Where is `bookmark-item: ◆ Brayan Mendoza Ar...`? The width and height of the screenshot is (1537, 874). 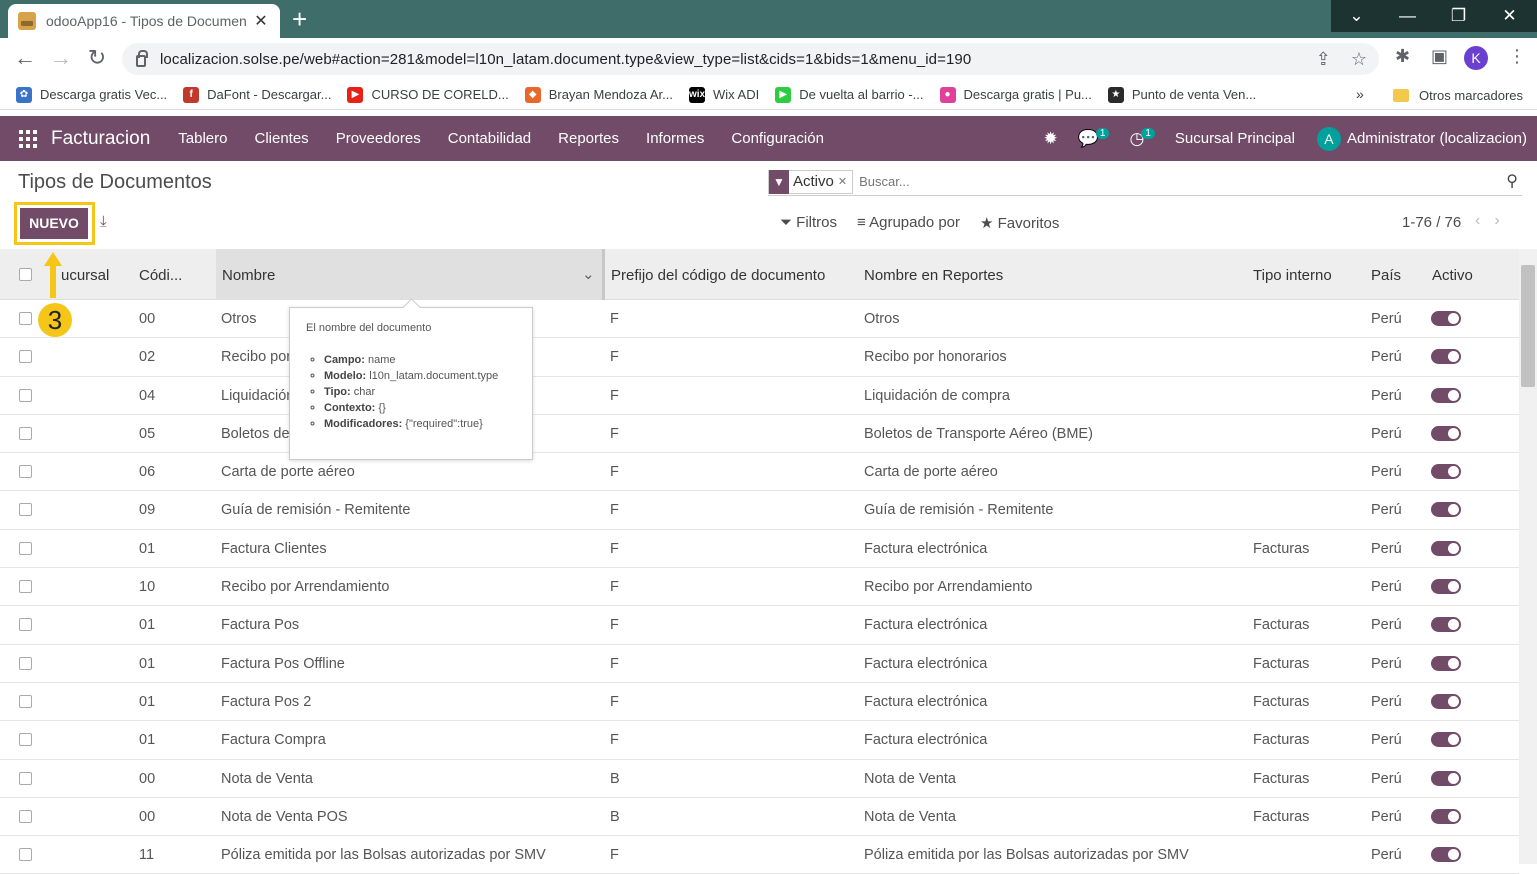
bookmark-item: ◆ Brayan Mendoza Ar... is located at coordinates (598, 94).